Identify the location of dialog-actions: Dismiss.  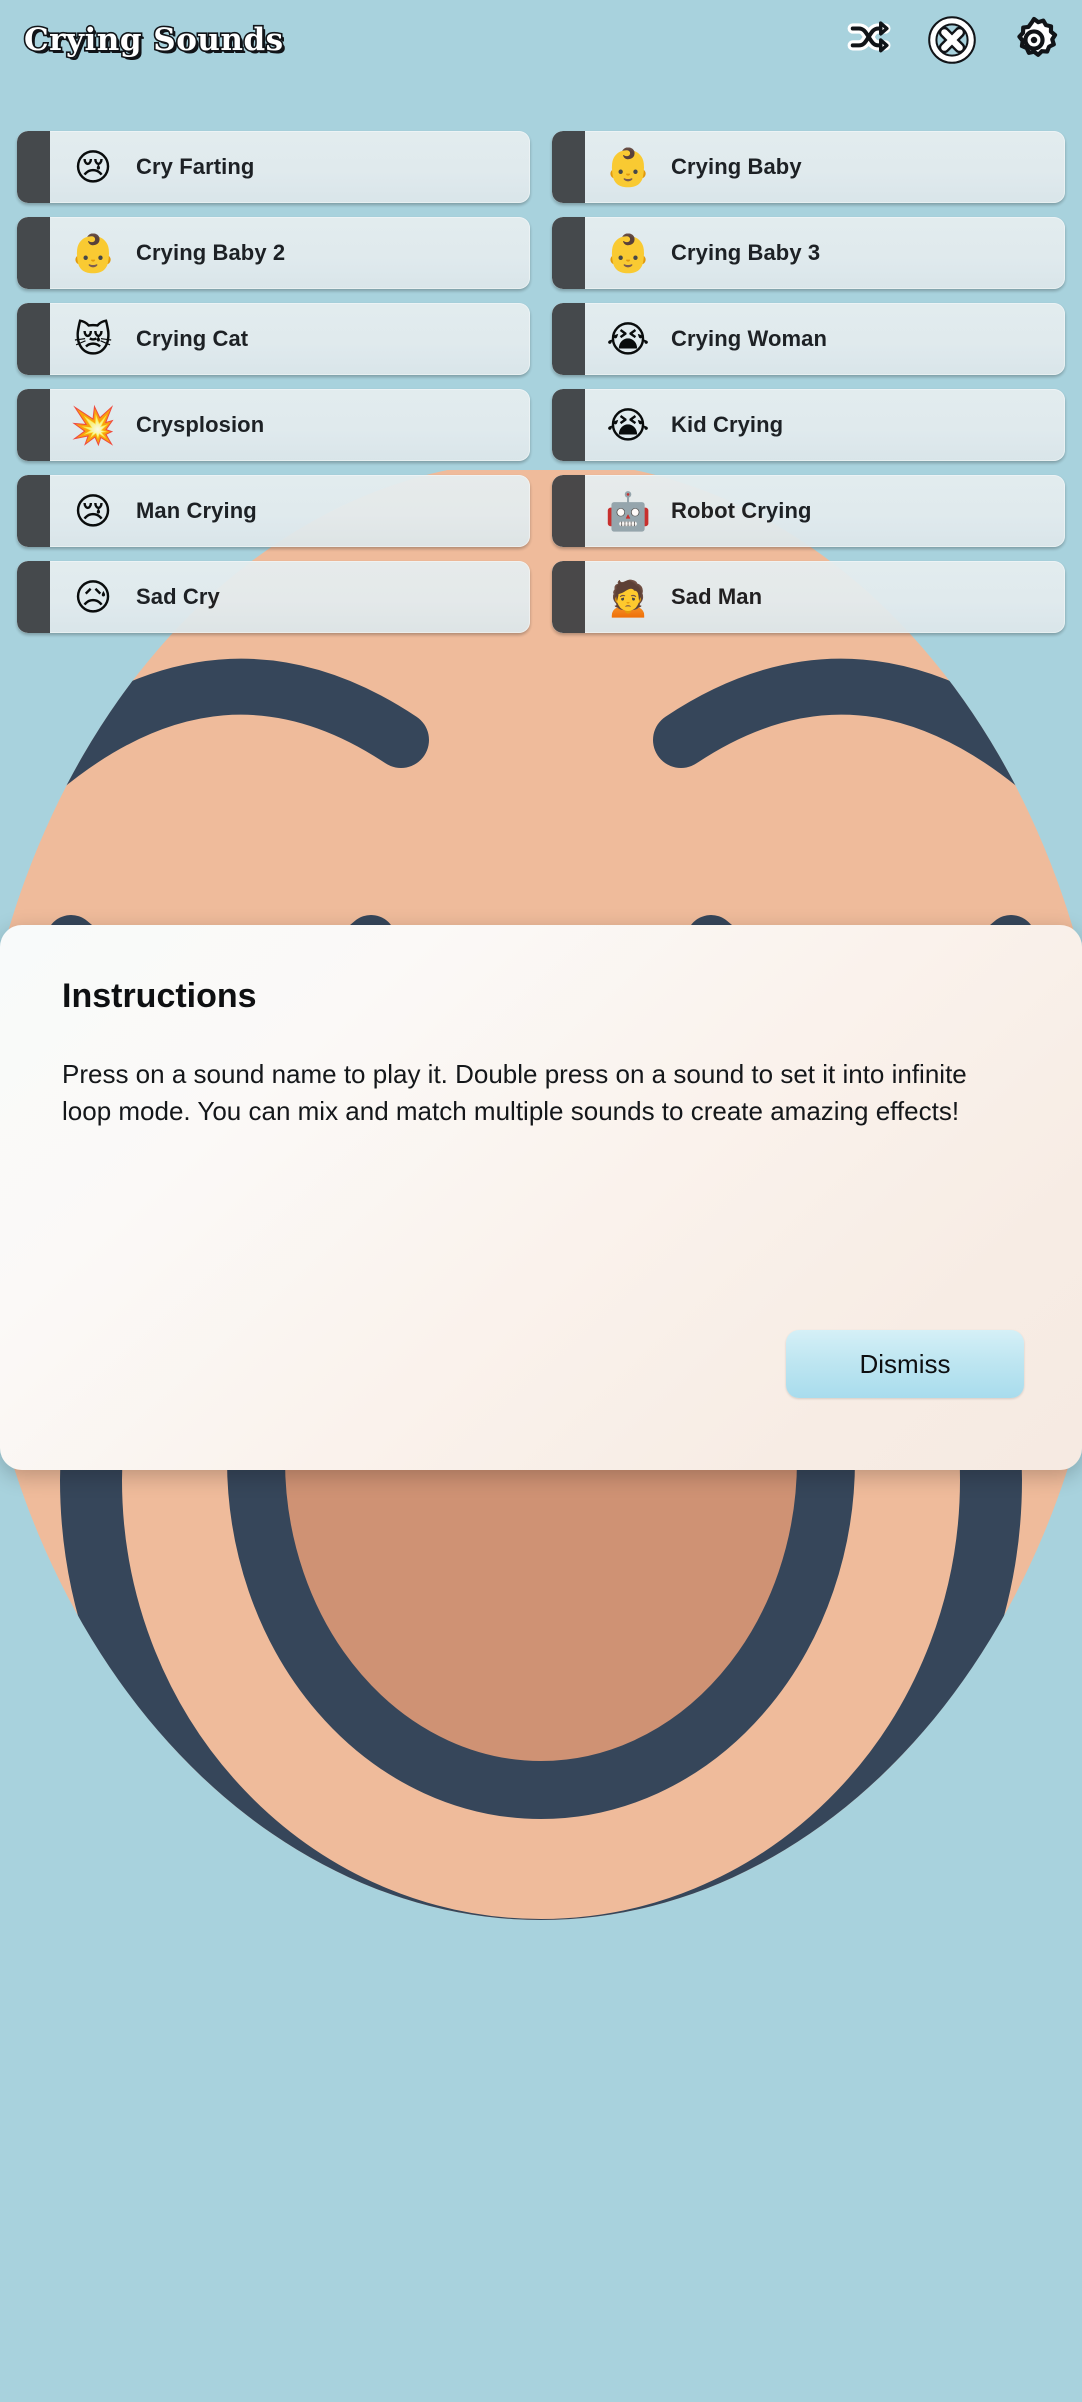
(905, 1364).